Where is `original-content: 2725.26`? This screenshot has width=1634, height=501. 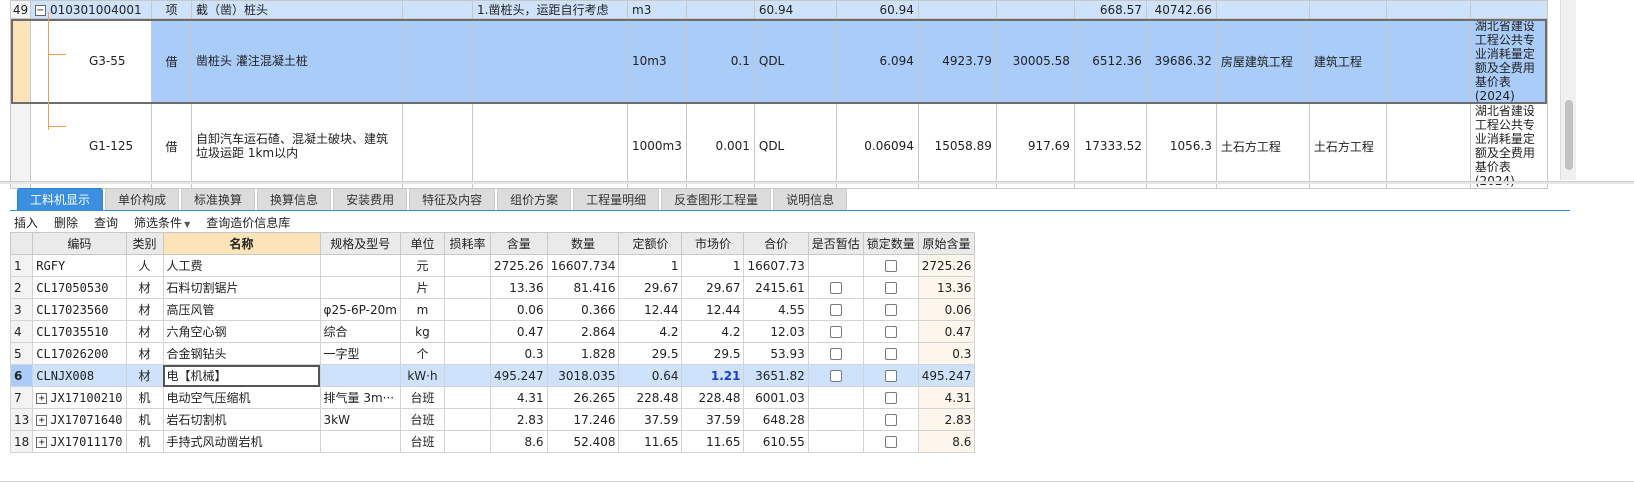 original-content: 2725.26 is located at coordinates (946, 265).